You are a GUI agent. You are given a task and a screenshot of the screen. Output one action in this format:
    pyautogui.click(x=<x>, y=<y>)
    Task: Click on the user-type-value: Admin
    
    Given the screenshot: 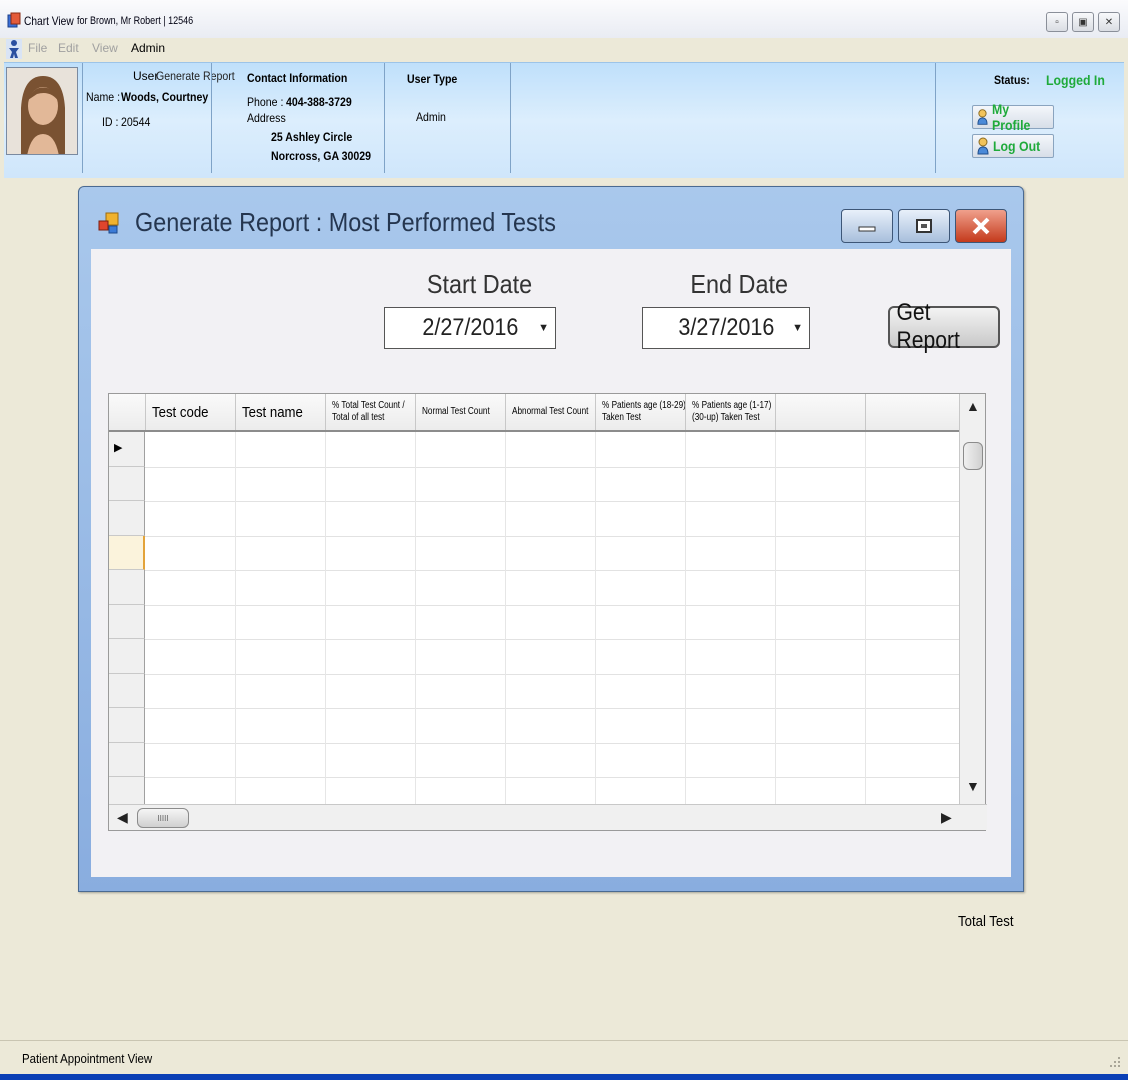 What is the action you would take?
    pyautogui.click(x=431, y=117)
    